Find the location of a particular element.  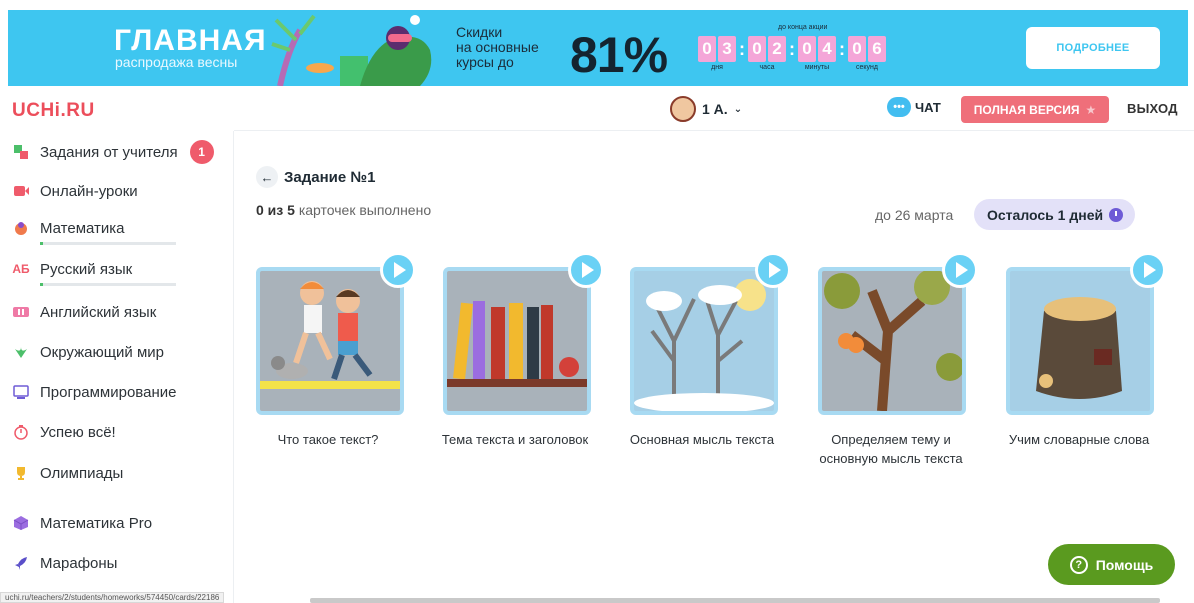

autumn-tree-illustration is located at coordinates (893, 341).